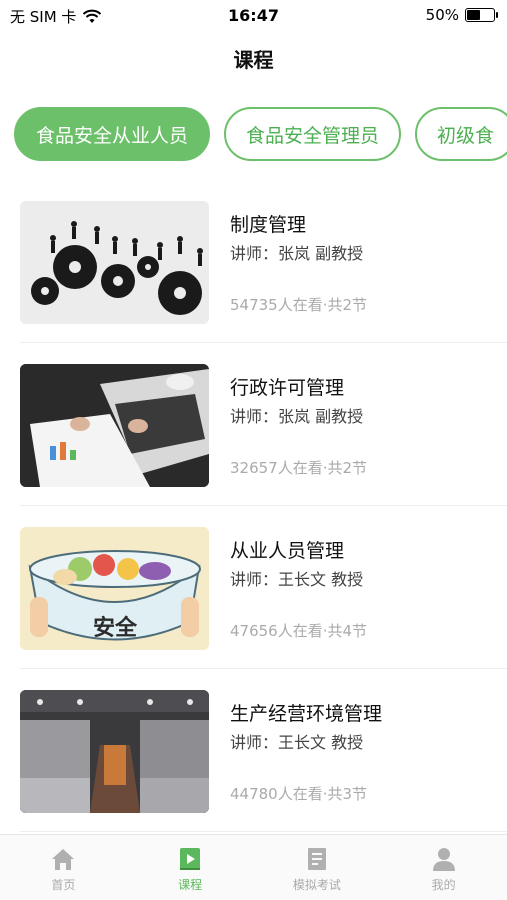 This screenshot has width=507, height=900. Describe the element at coordinates (112, 134) in the screenshot. I see `category-chip-staff: 食品安全从业人员` at that location.